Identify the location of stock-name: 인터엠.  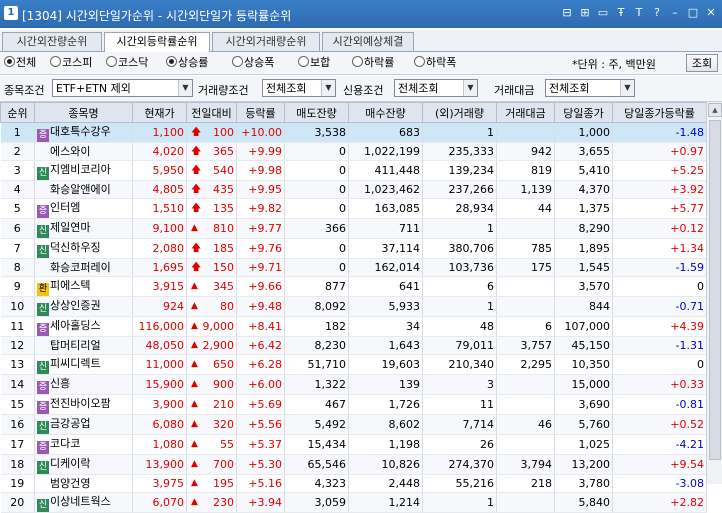
(65, 207).